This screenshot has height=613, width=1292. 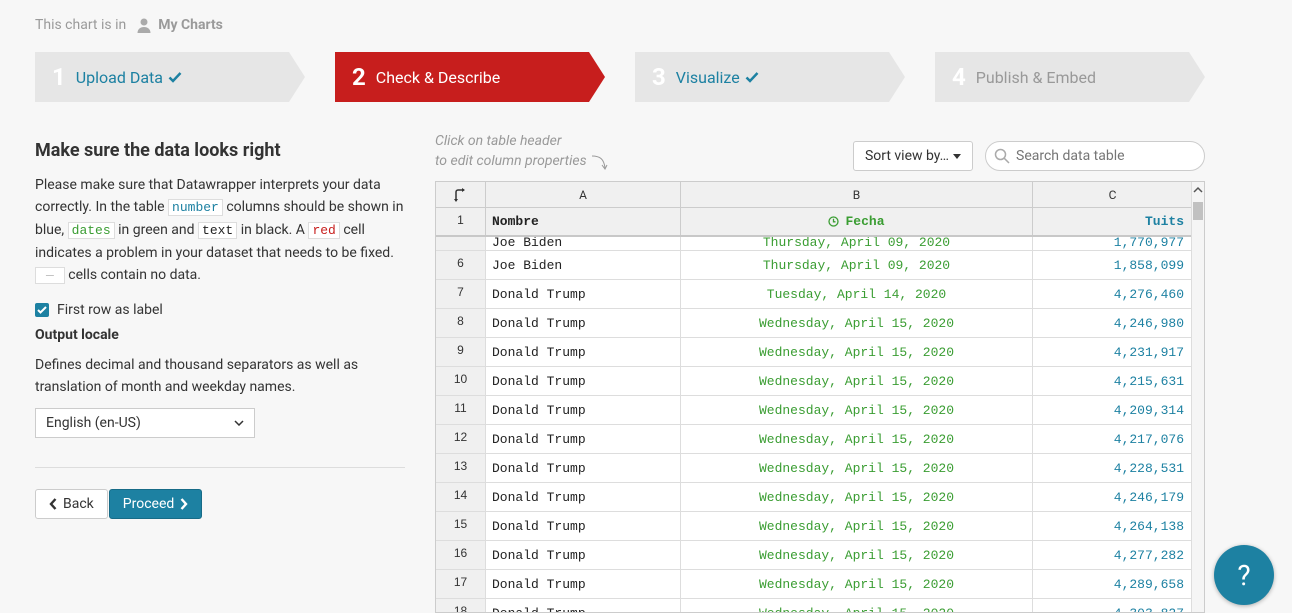 What do you see at coordinates (1197, 397) in the screenshot?
I see `vertical-scrollbar` at bounding box center [1197, 397].